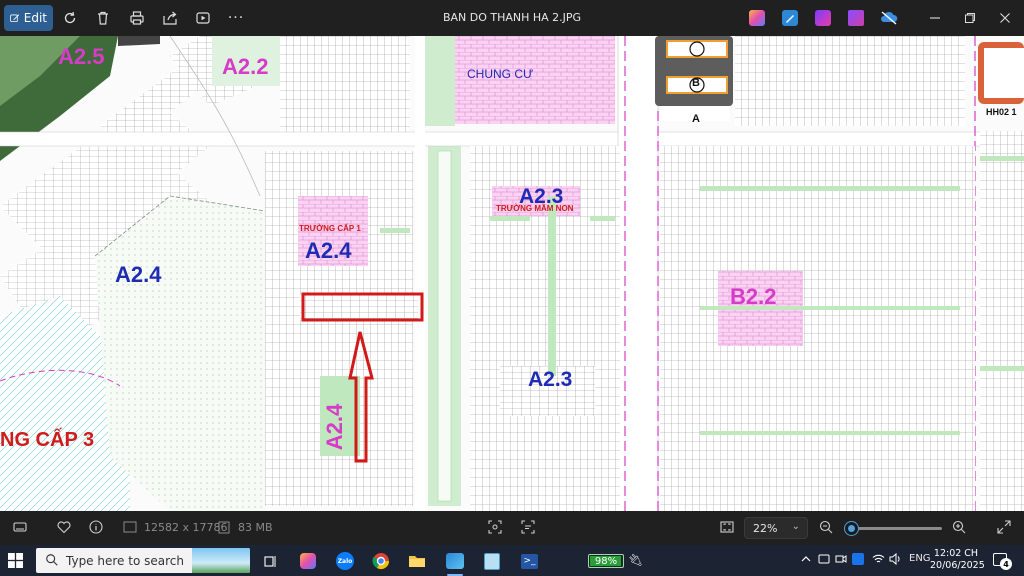 This screenshot has width=1024, height=576. I want to click on zoom-out-icon, so click(826, 527).